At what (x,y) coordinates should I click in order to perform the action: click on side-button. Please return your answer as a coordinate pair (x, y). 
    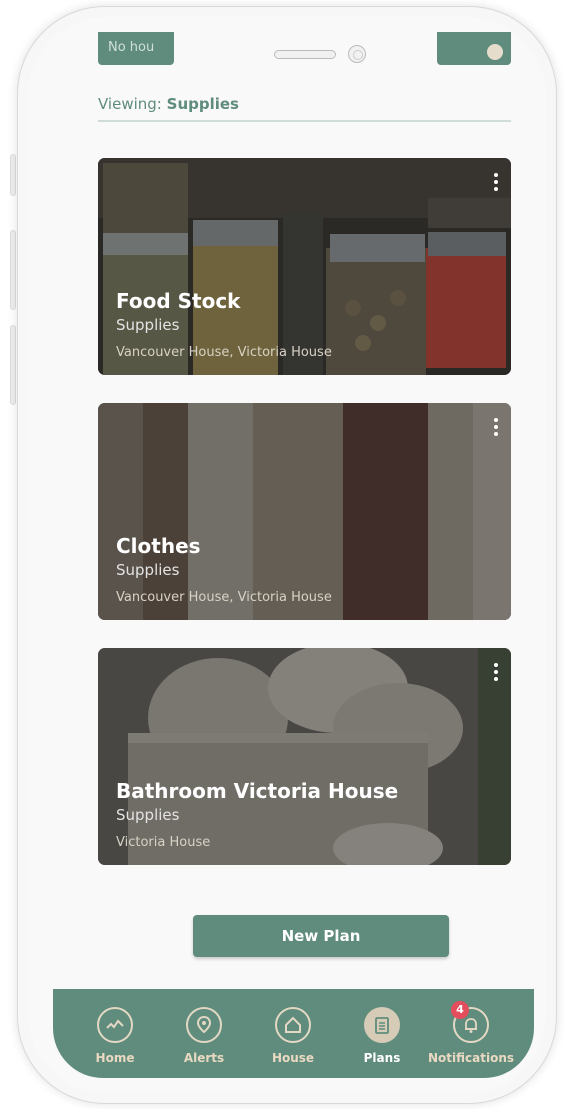
    Looking at the image, I should click on (13, 175).